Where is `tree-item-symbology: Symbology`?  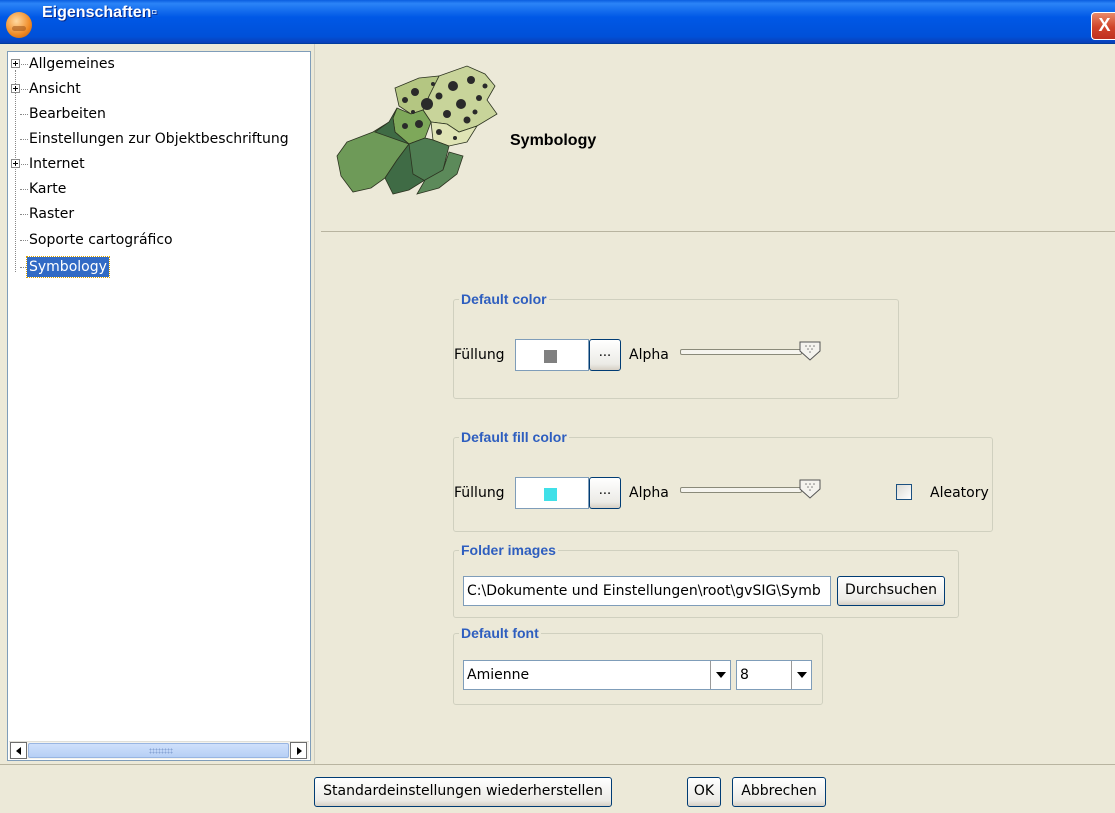
tree-item-symbology: Symbology is located at coordinates (158, 267).